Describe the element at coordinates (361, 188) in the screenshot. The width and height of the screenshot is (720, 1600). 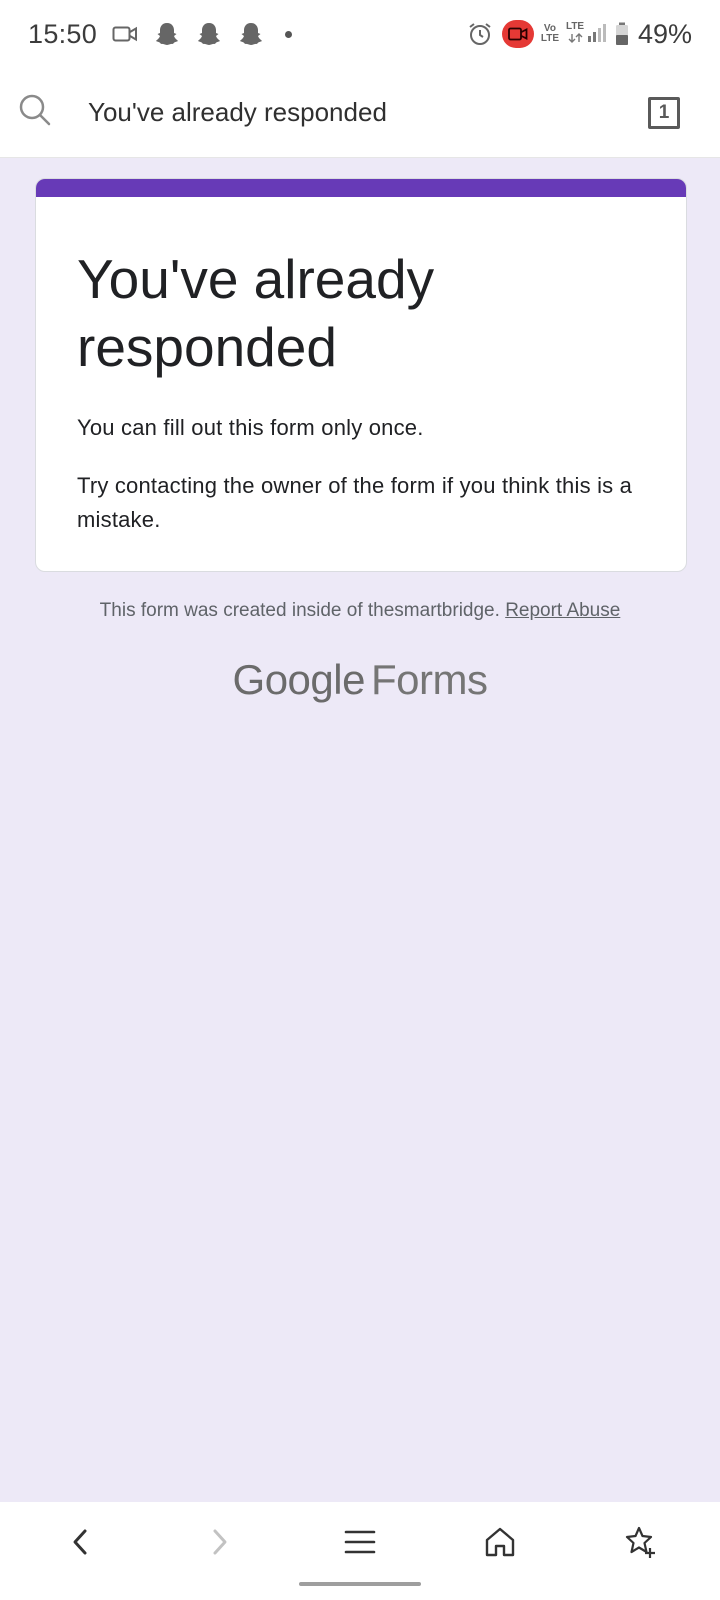
I see `card-accent-bar` at that location.